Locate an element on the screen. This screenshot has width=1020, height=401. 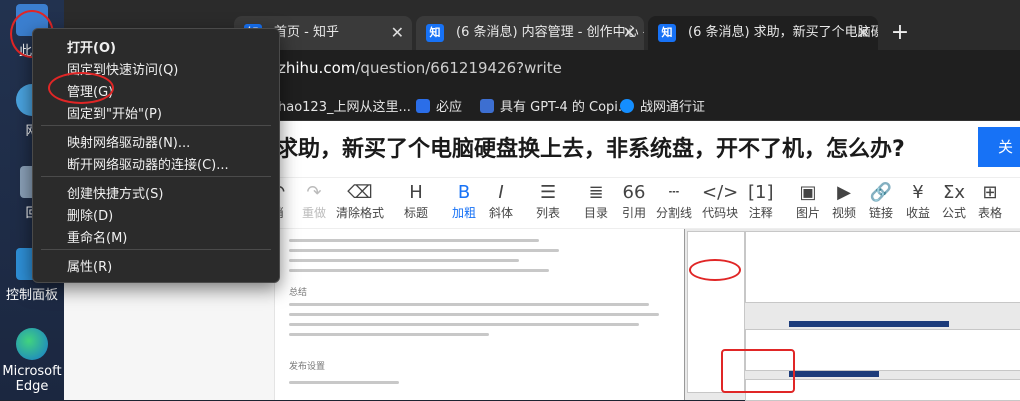
annotation-circle-manage is located at coordinates (81, 88).